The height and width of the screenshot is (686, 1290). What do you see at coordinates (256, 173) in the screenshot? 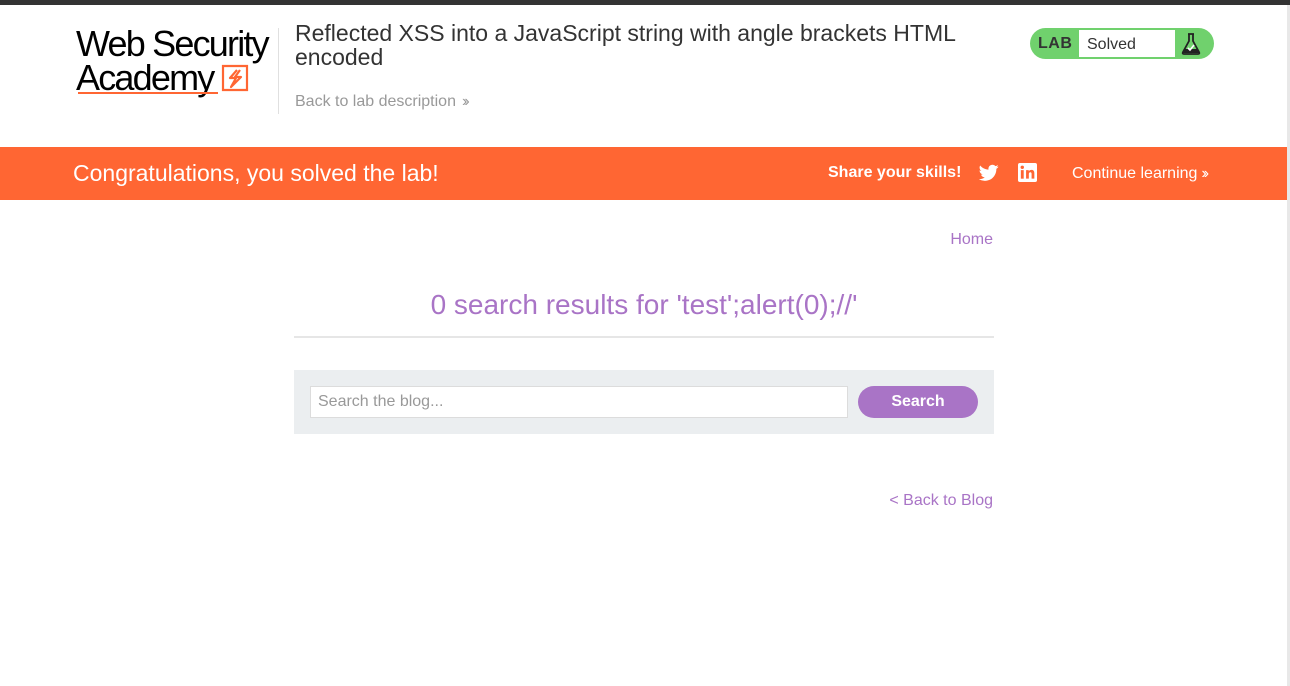
I see `congratulations-message: Congratulations, you solved the lab!` at bounding box center [256, 173].